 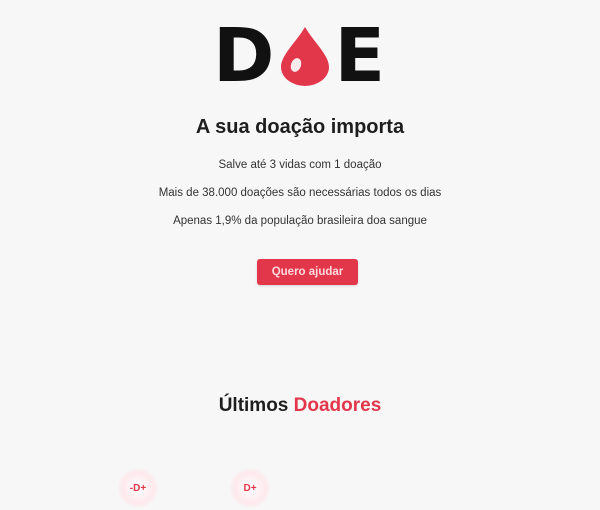 What do you see at coordinates (300, 165) in the screenshot?
I see `fact-item: Salve até 3 vidas com 1 doação` at bounding box center [300, 165].